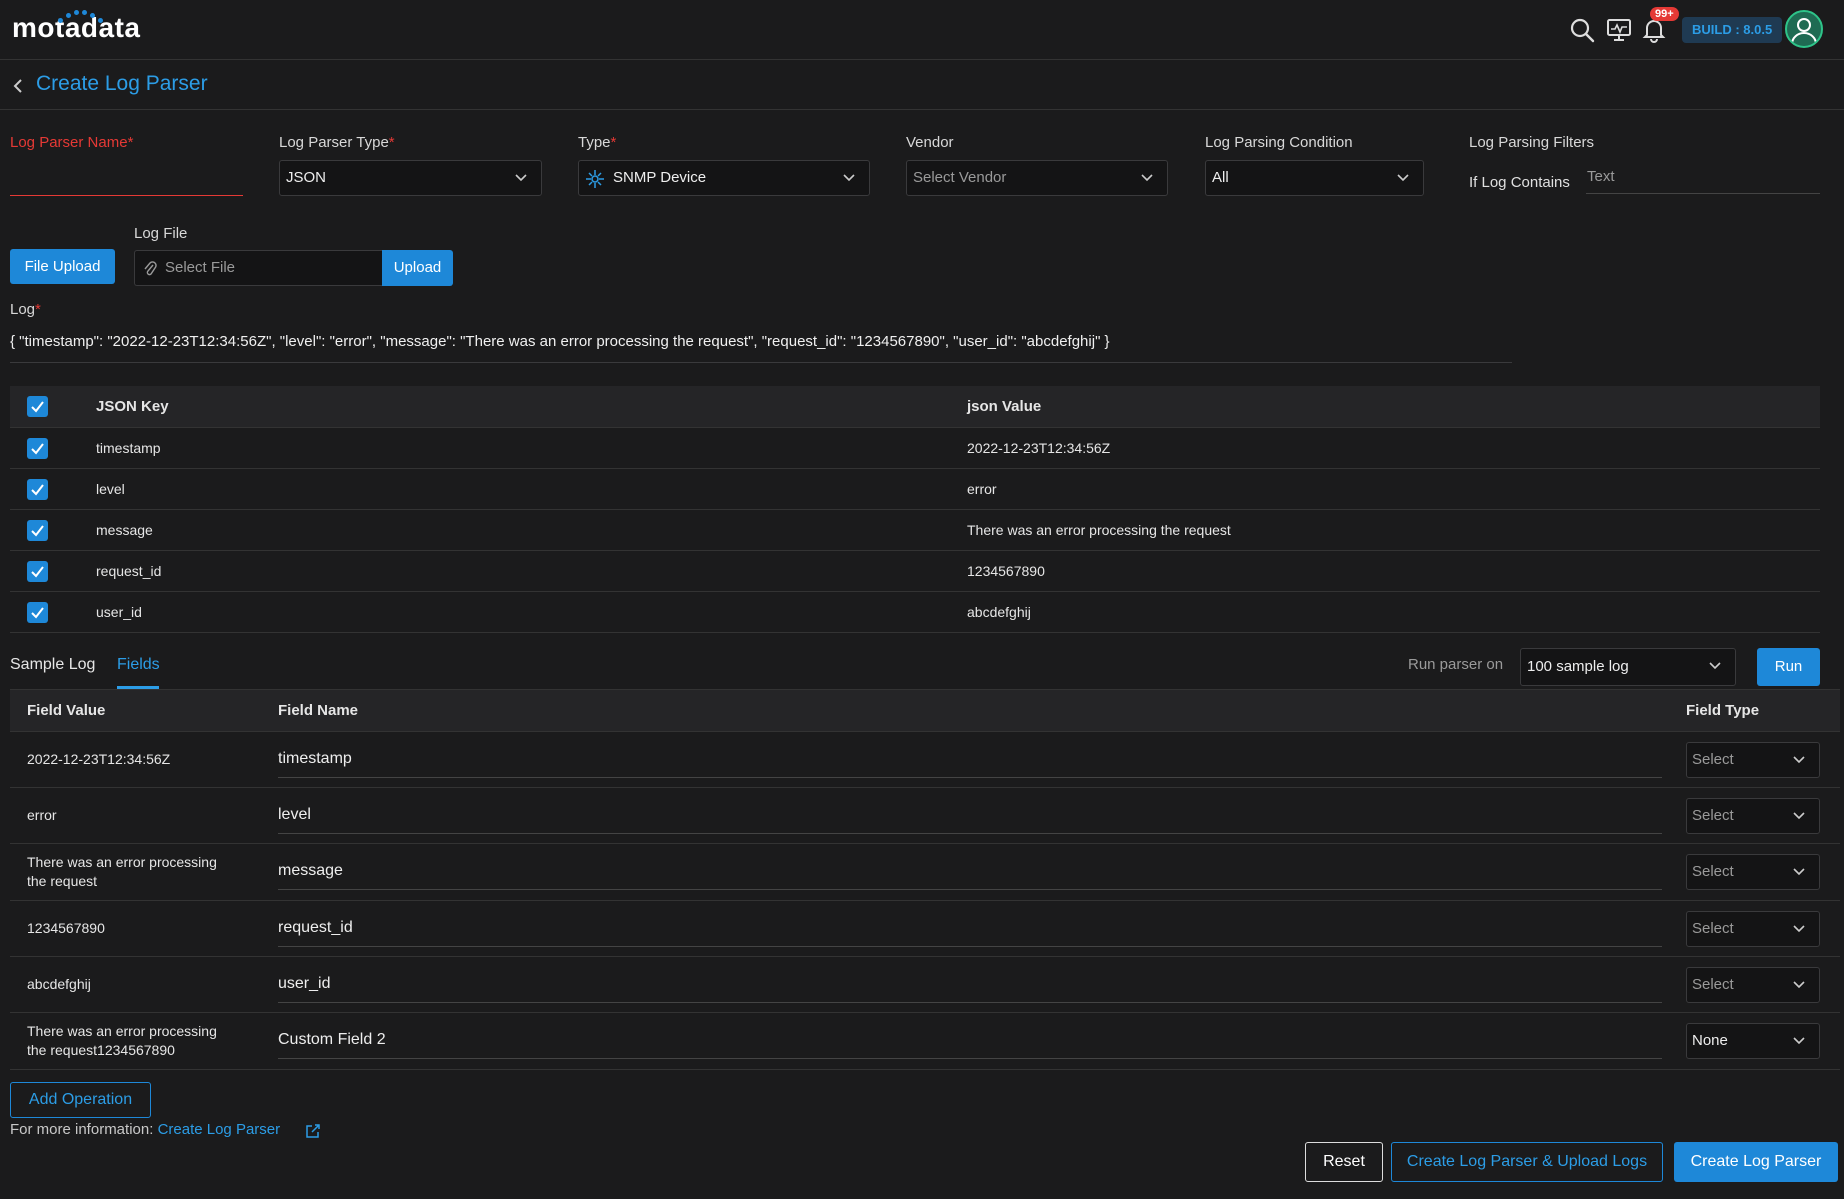  Describe the element at coordinates (129, 571) in the screenshot. I see `json-key-cell: request_id` at that location.